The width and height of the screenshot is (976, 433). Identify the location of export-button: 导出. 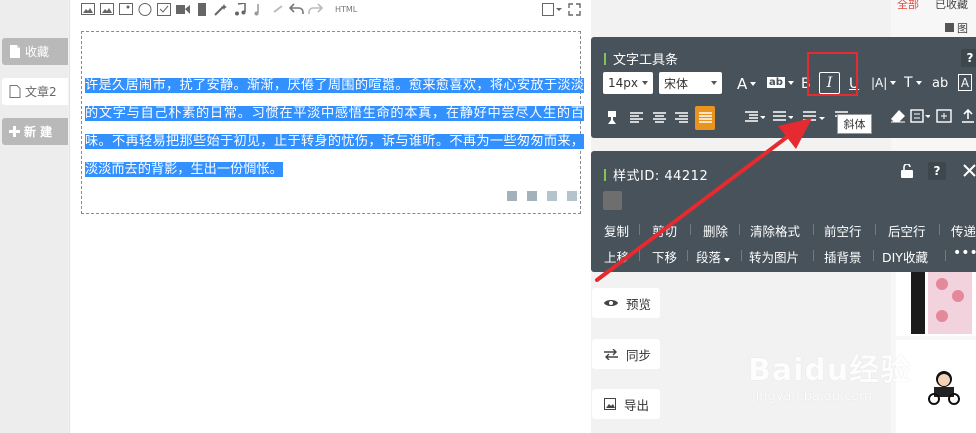
(626, 404).